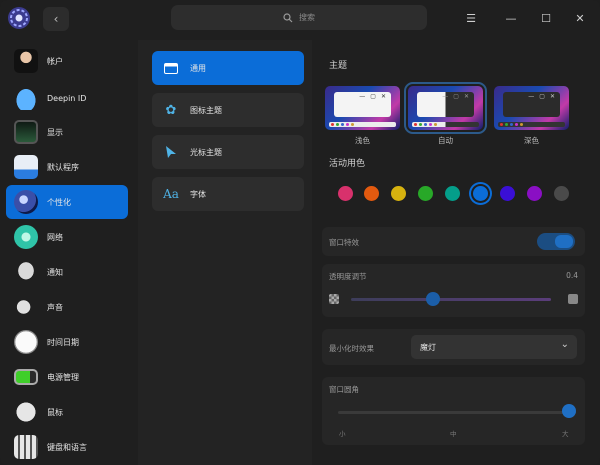 The width and height of the screenshot is (600, 465). I want to click on transparent-icon, so click(334, 299).